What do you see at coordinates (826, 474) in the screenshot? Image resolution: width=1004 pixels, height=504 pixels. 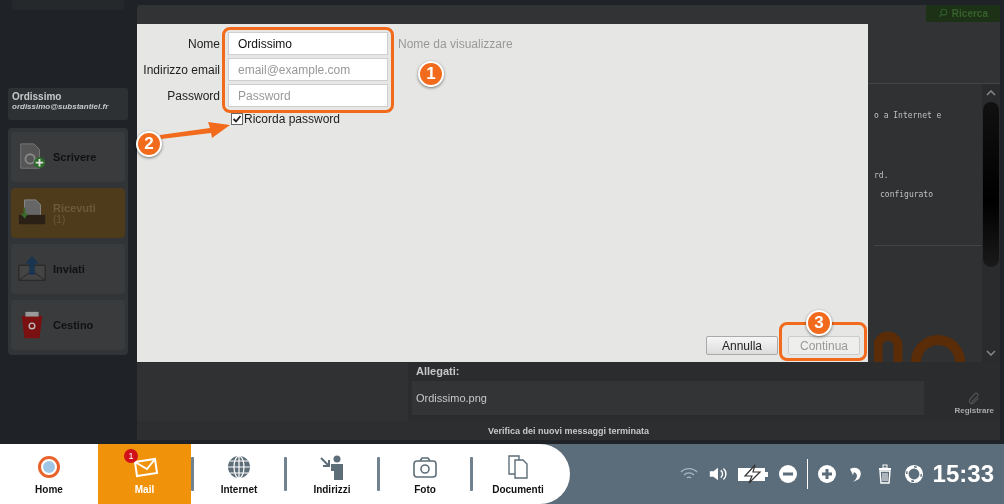 I see `zoom-in-icon` at bounding box center [826, 474].